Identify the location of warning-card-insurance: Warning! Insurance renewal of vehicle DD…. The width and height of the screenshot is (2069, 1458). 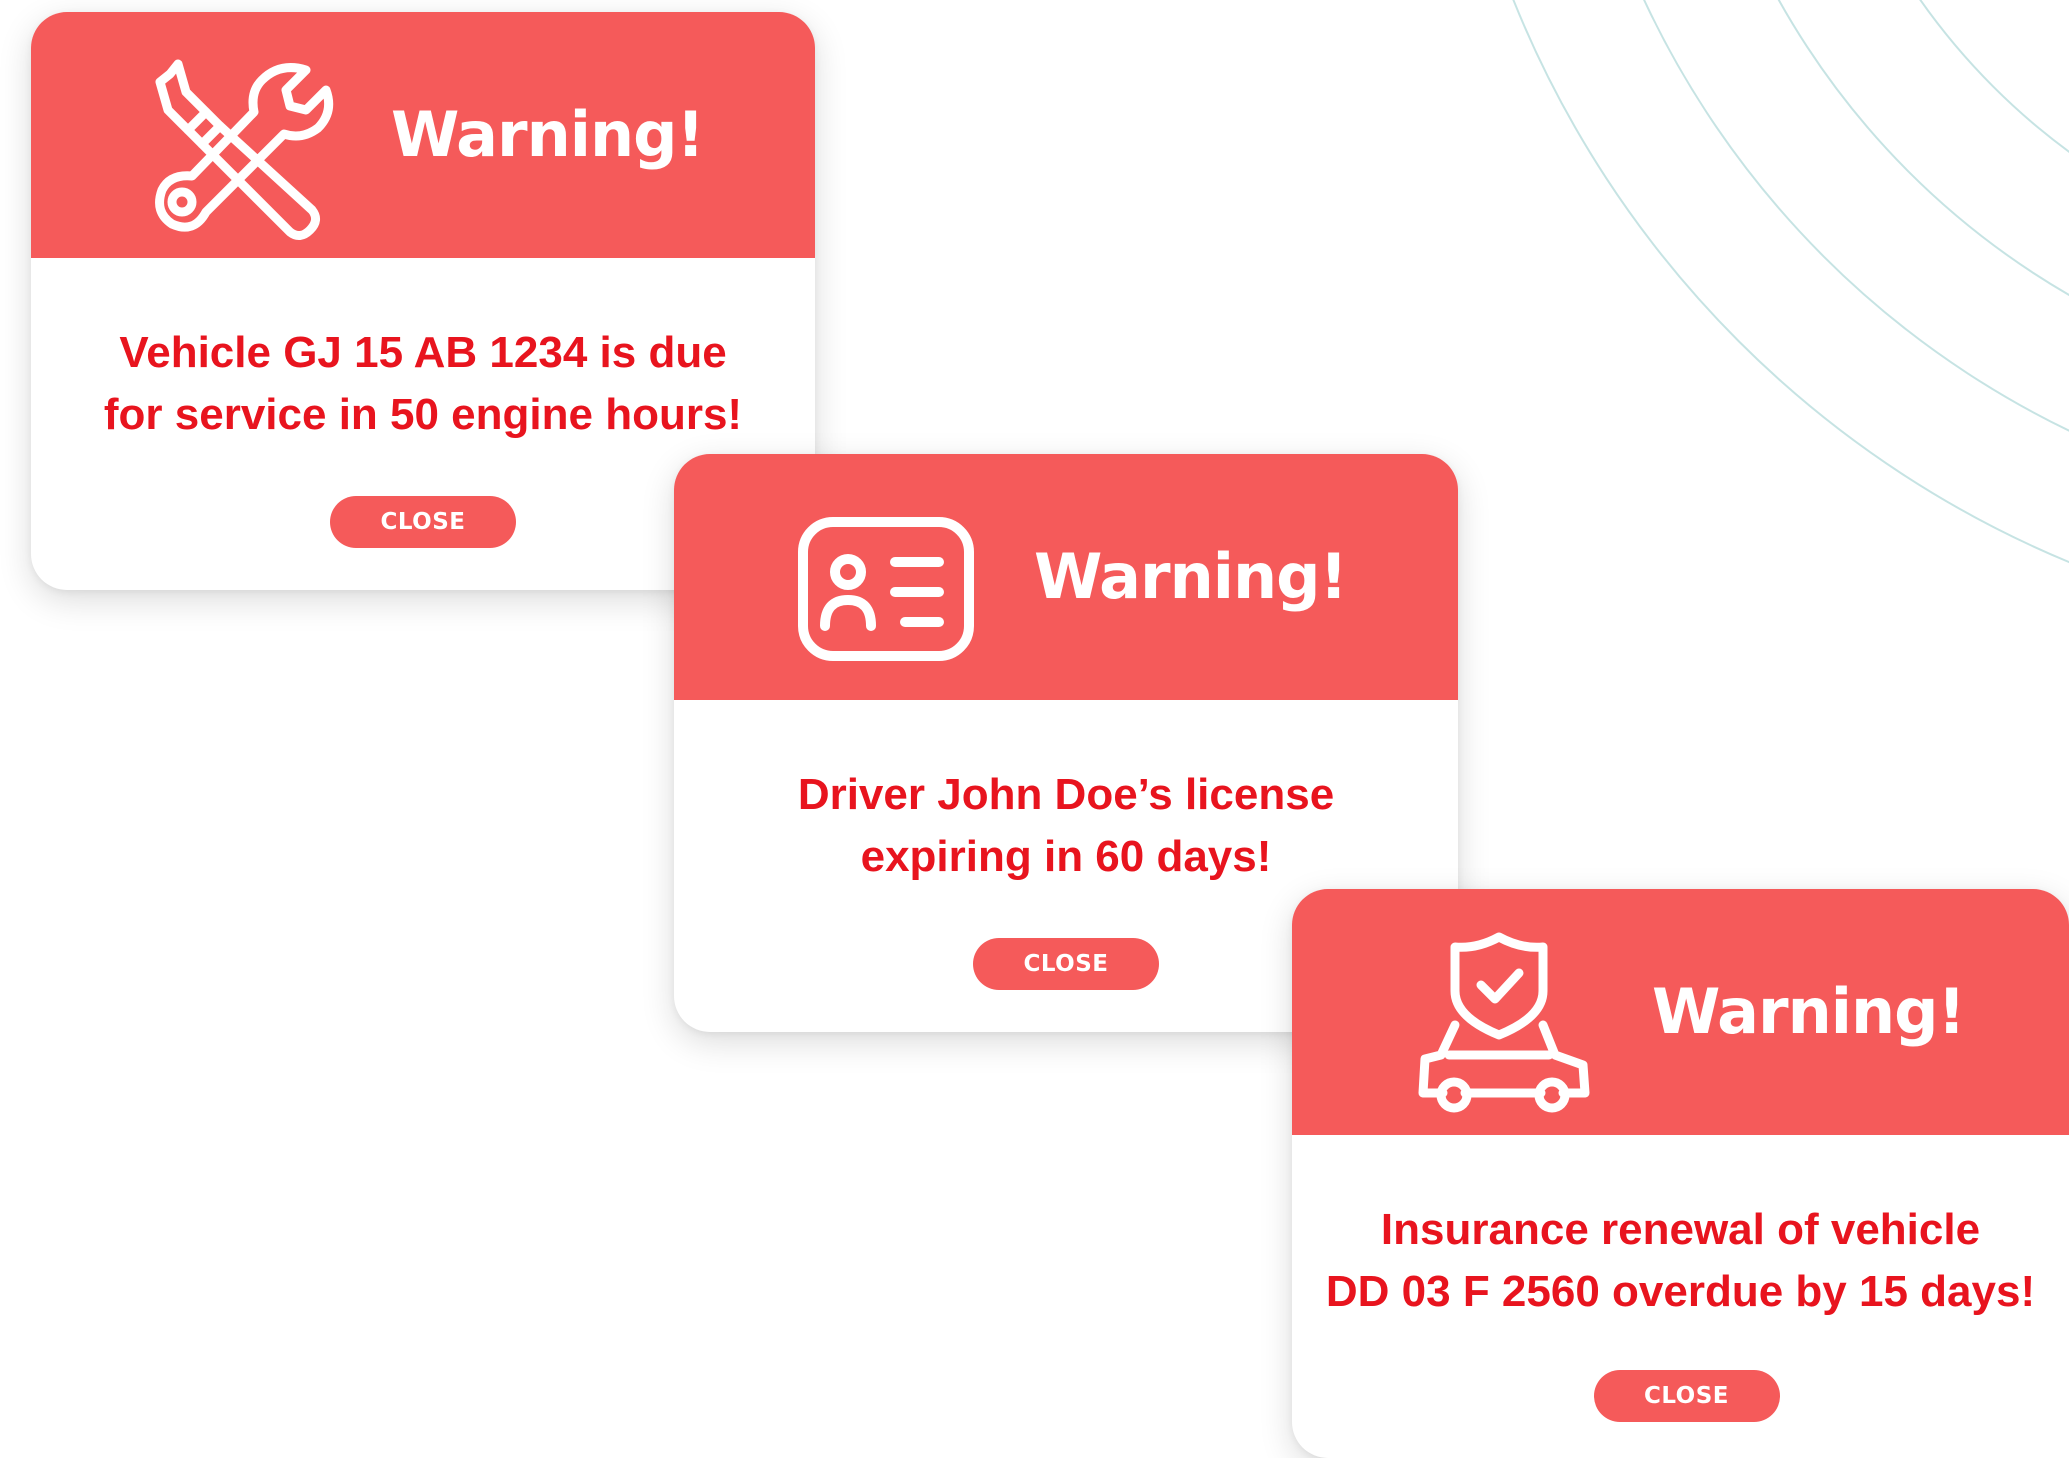
(1680, 1173).